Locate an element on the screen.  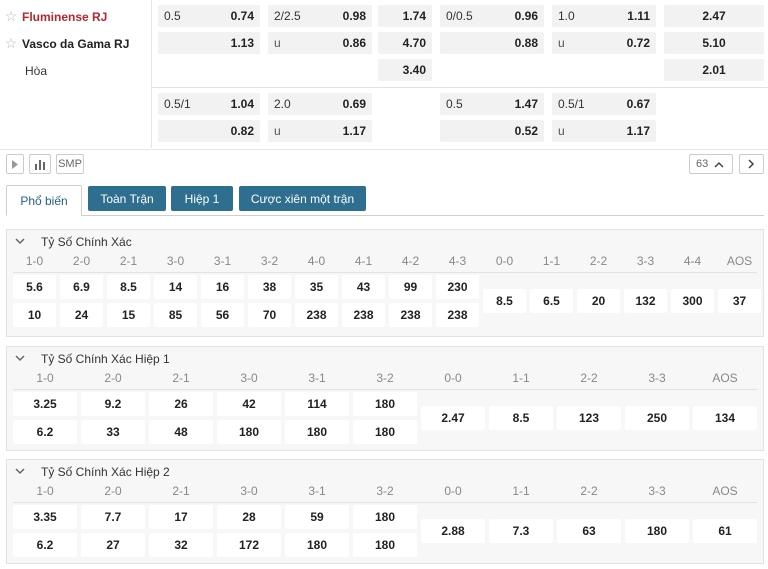
panel-header: Tỷ Số Chính Xác Hiệp 1 is located at coordinates (385, 359).